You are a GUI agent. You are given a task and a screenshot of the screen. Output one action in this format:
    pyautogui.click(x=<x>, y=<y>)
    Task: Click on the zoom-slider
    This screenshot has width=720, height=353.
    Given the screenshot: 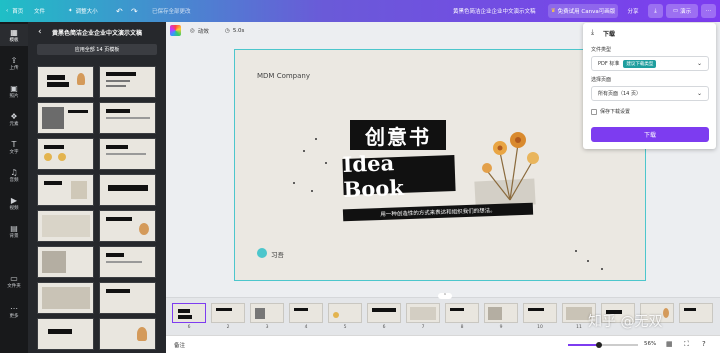 What is the action you would take?
    pyautogui.click(x=603, y=345)
    